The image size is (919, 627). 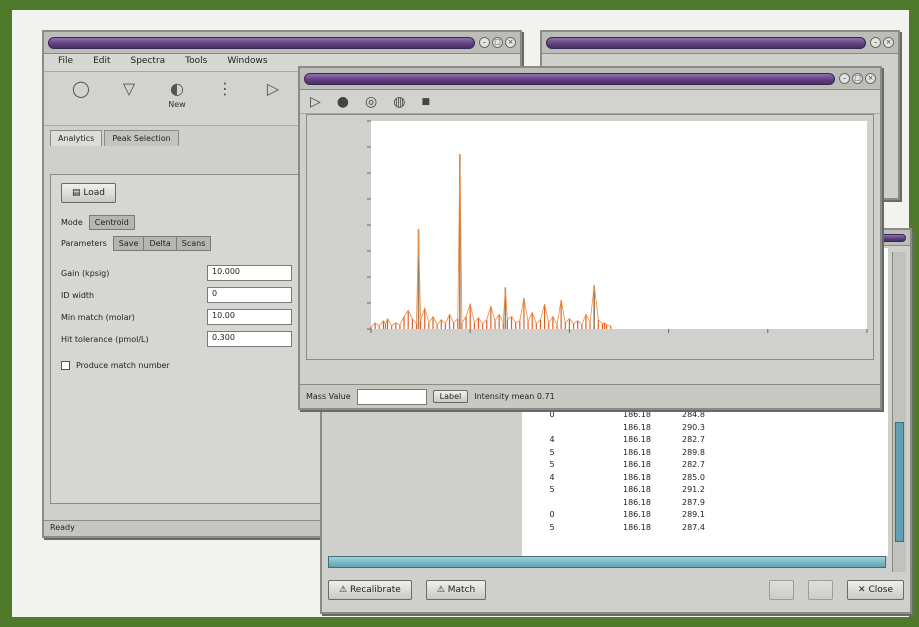 What do you see at coordinates (862, 590) in the screenshot?
I see `close-button-icon: ✕` at bounding box center [862, 590].